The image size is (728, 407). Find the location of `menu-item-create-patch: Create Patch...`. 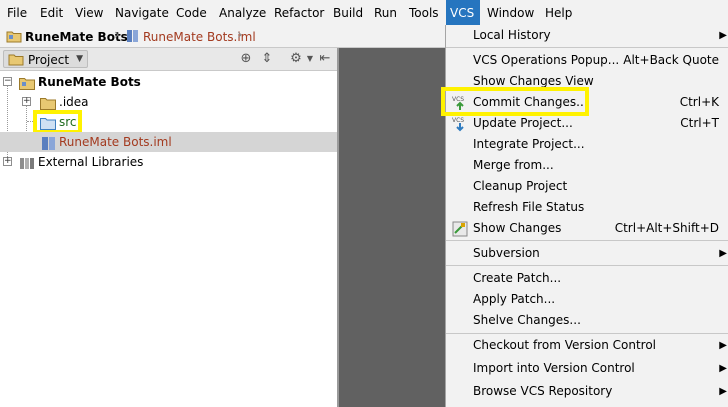

menu-item-create-patch: Create Patch... is located at coordinates (587, 278).